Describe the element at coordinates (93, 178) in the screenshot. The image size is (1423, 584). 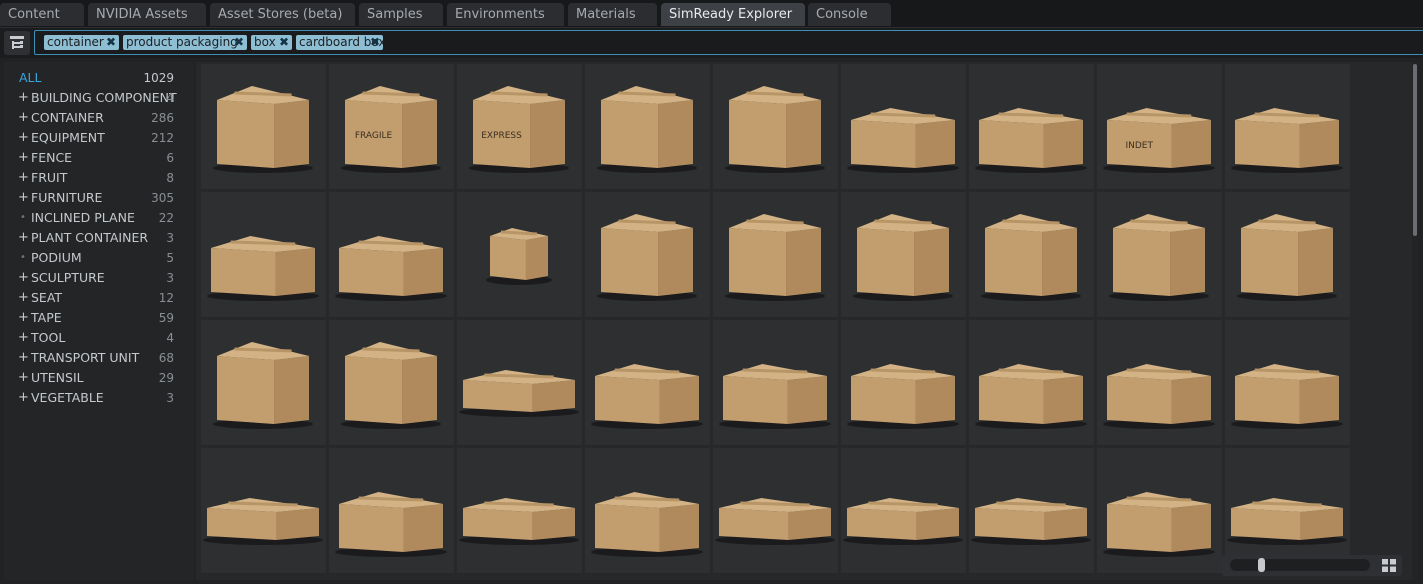
I see `category-item-fruit: + FRUIT 8` at that location.